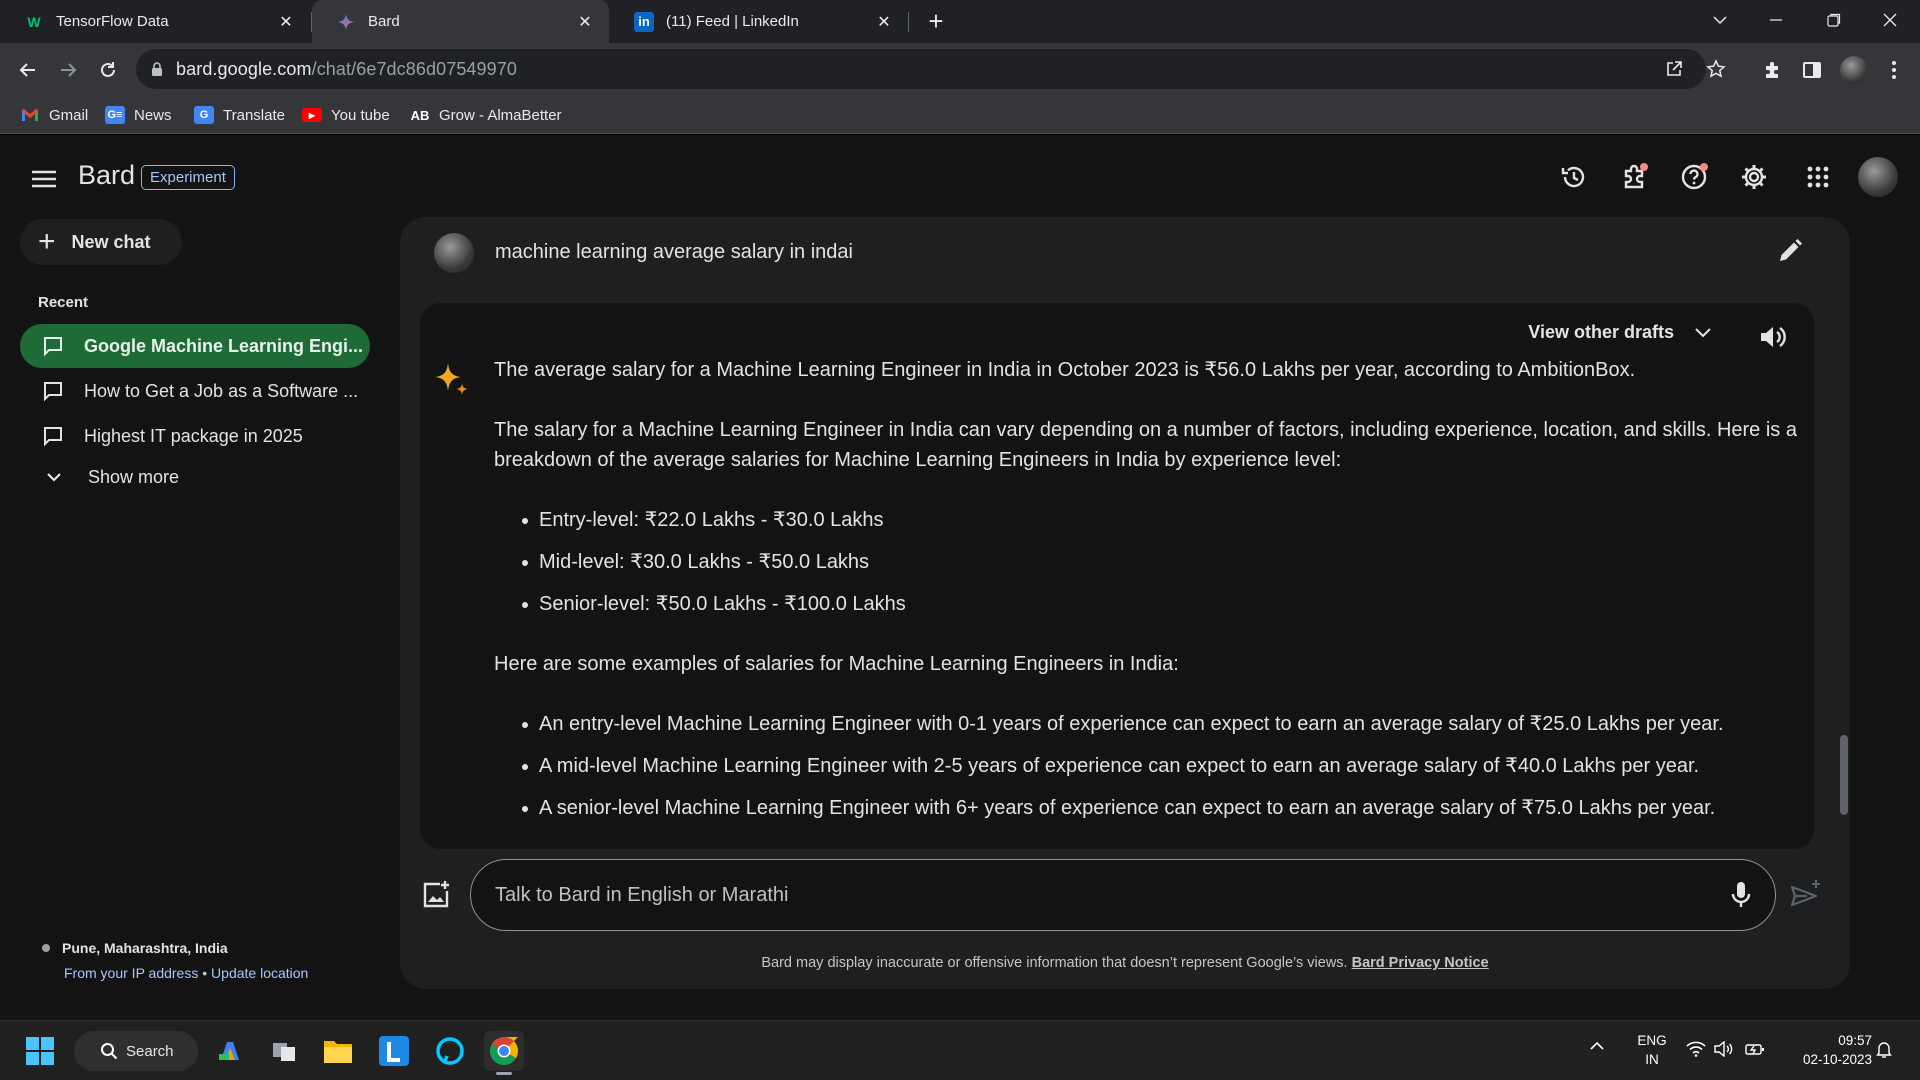 The image size is (1920, 1080). Describe the element at coordinates (1818, 177) in the screenshot. I see `apps-grid-icon` at that location.